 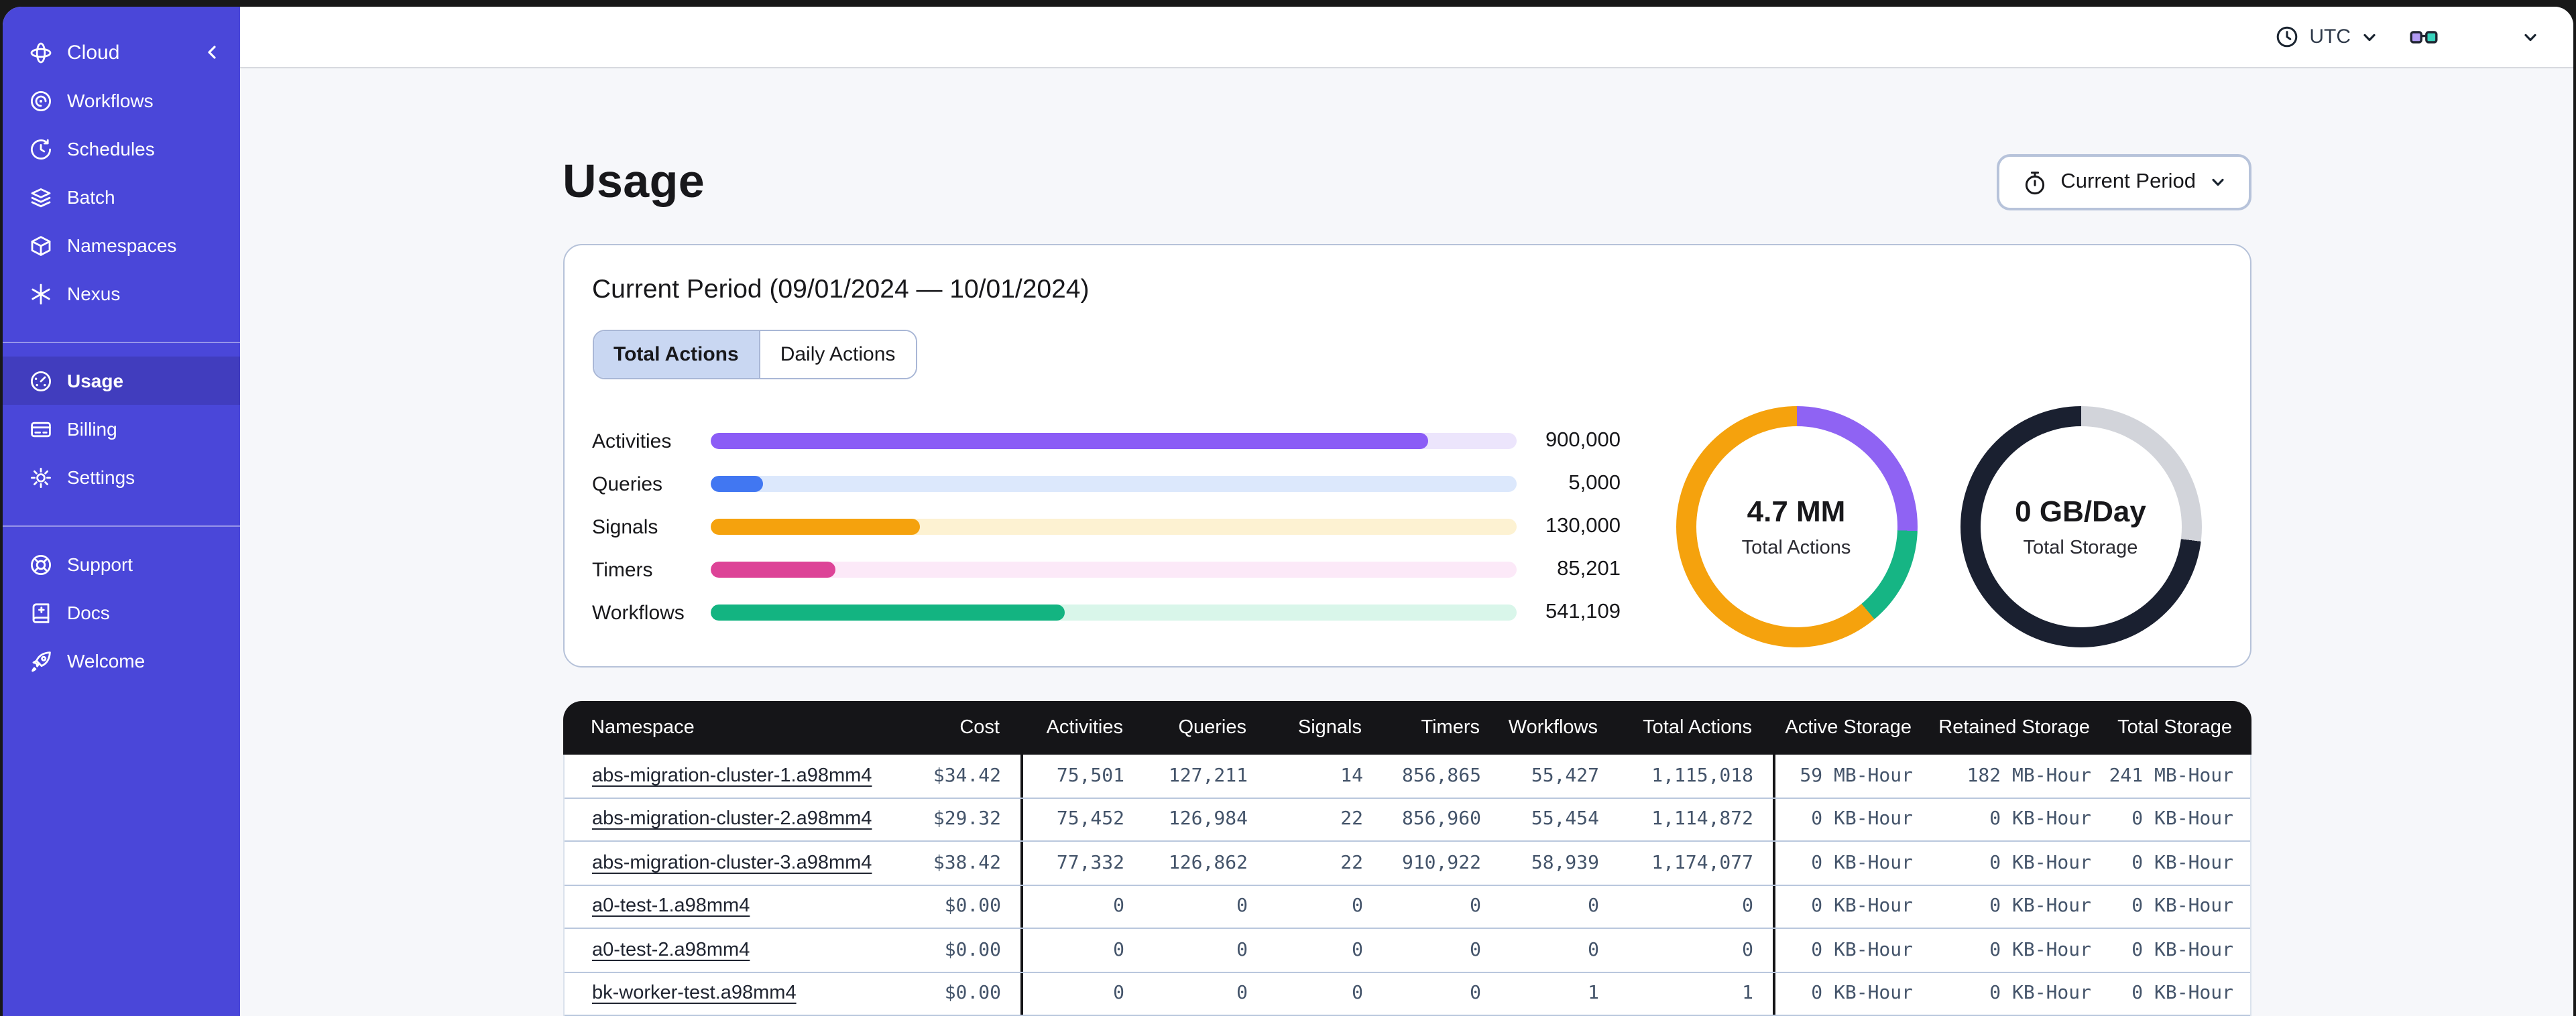 I want to click on donut-chart-total-storage: 0 GB/Day Total Storage, so click(x=2080, y=526).